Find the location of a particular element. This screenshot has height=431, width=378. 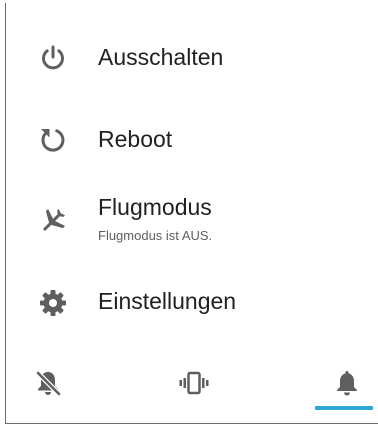

selected-mode-indicator is located at coordinates (344, 408).